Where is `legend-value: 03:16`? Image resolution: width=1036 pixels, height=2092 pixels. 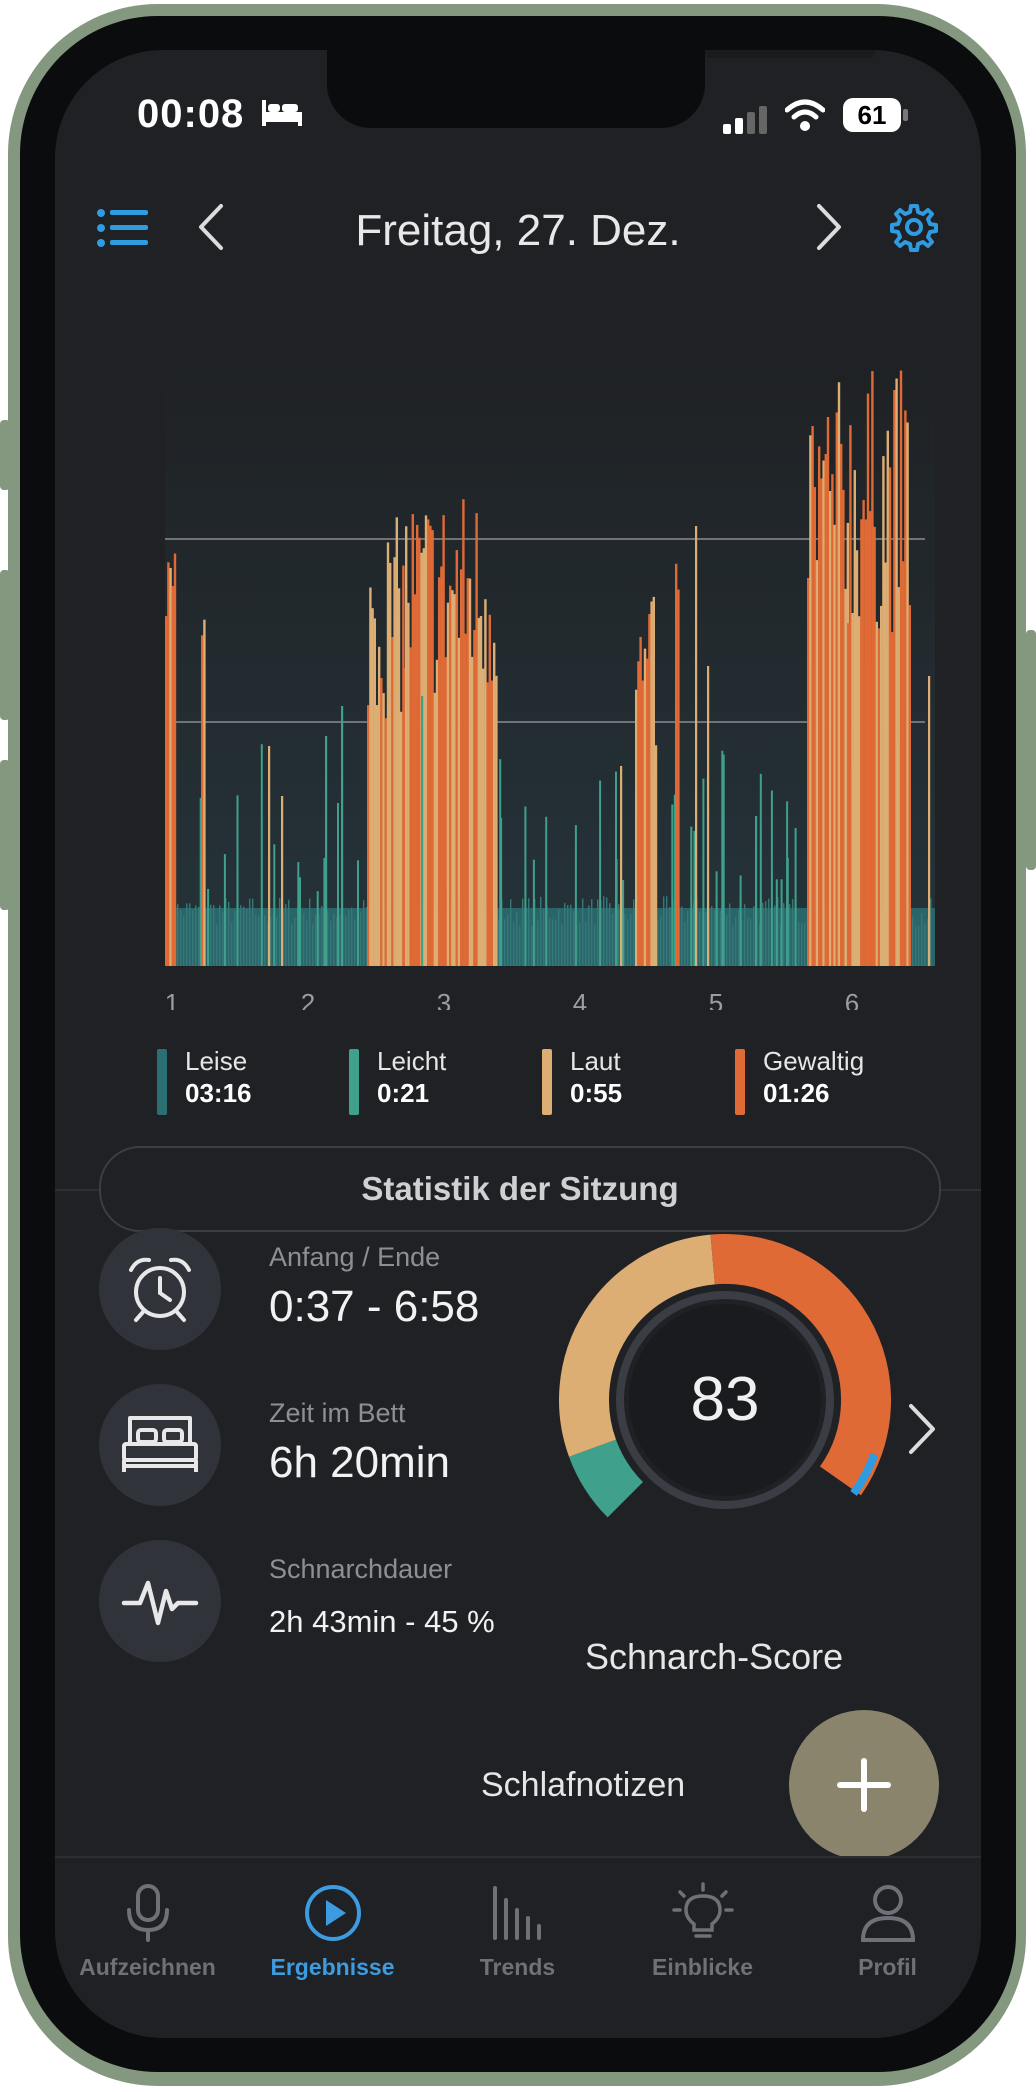
legend-value: 03:16 is located at coordinates (218, 1093).